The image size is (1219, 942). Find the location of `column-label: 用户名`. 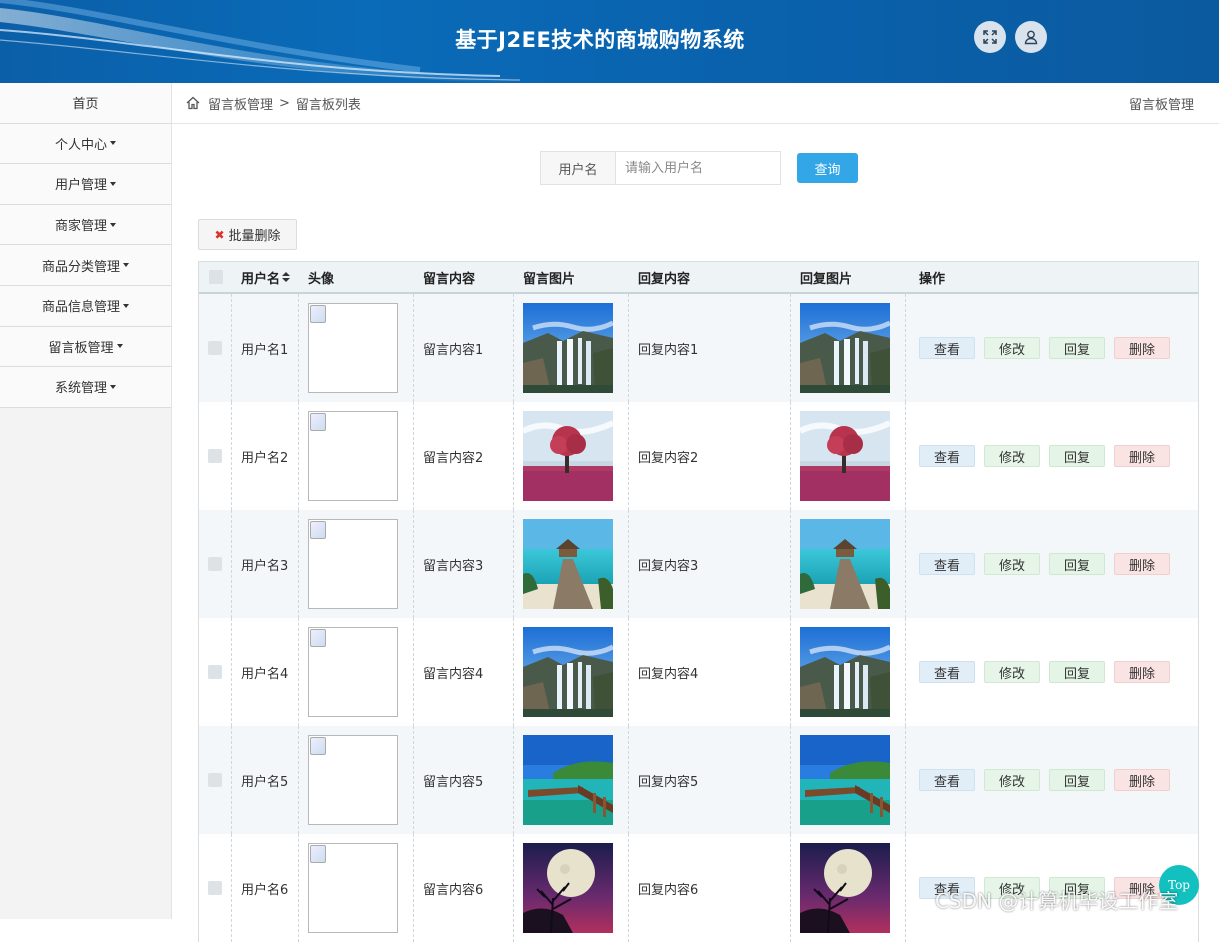

column-label: 用户名 is located at coordinates (261, 279).